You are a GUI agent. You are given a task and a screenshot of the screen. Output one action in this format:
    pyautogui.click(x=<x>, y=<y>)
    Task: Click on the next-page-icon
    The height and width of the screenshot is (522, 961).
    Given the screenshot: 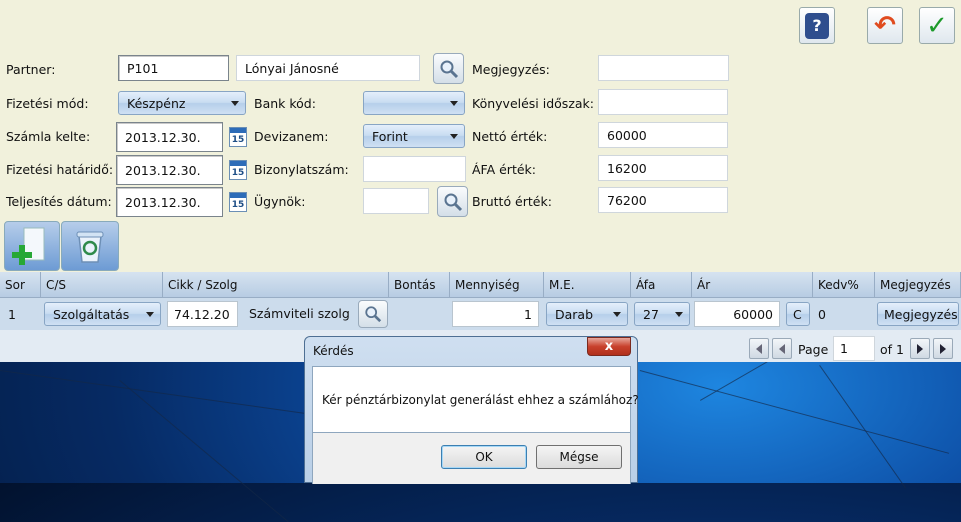 What is the action you would take?
    pyautogui.click(x=920, y=349)
    